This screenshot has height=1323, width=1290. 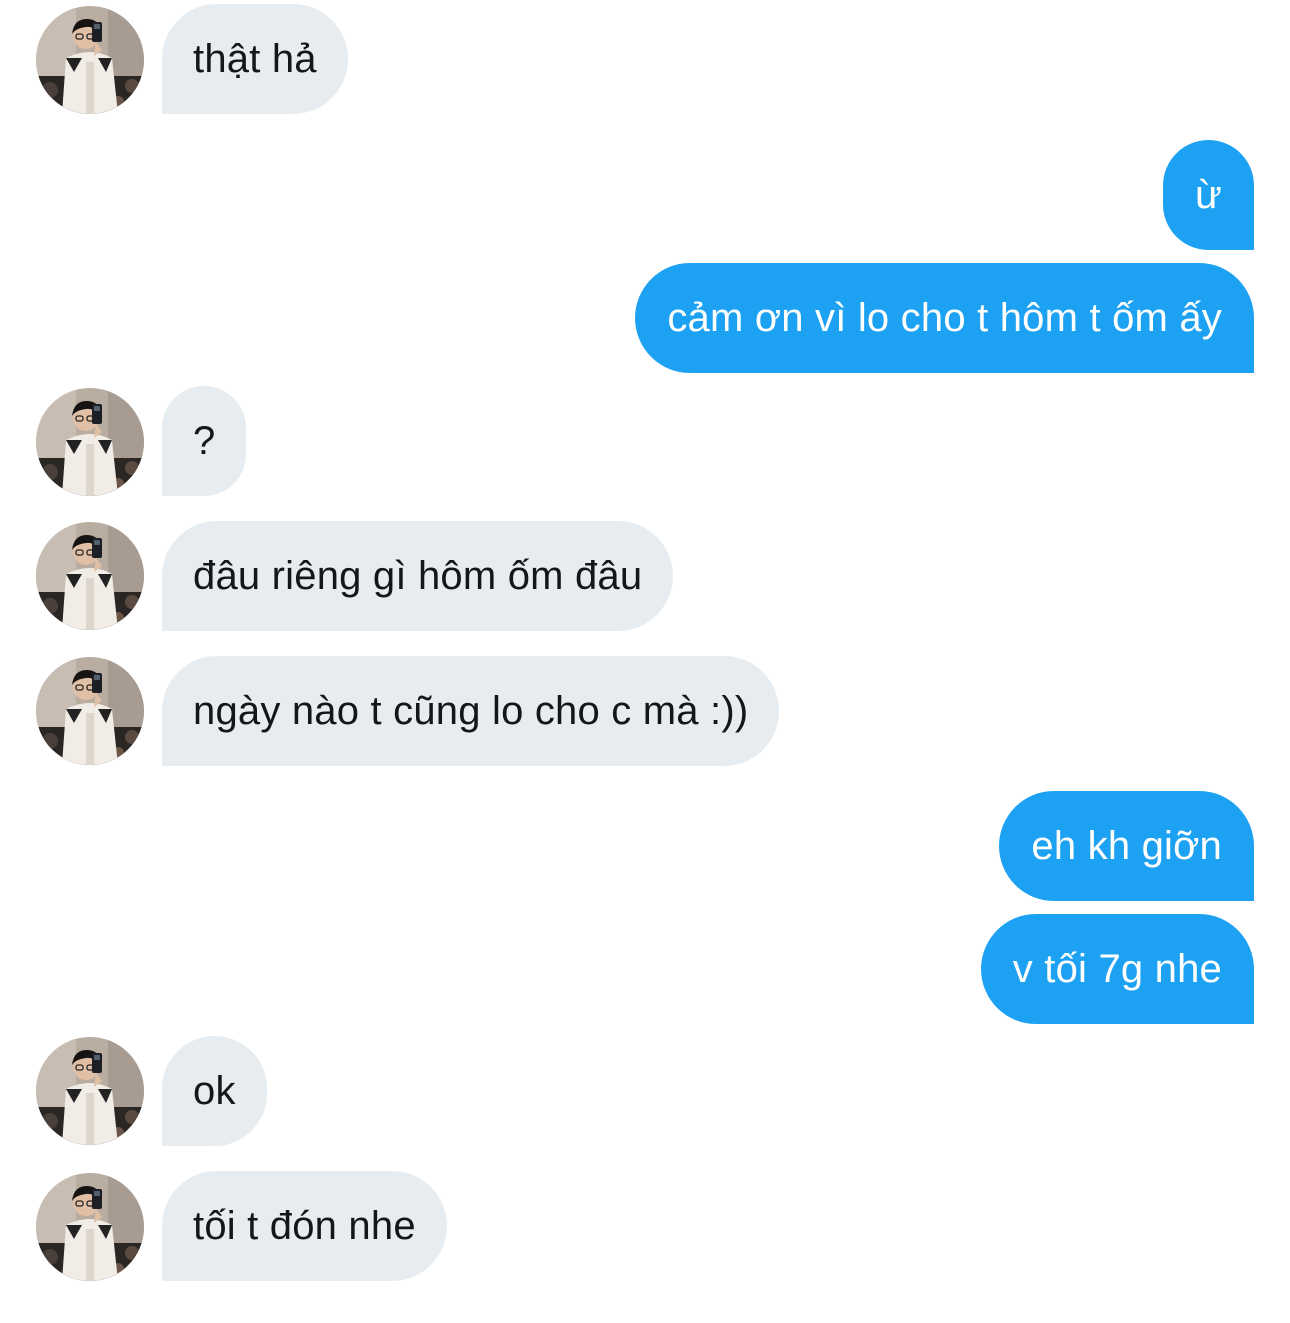 What do you see at coordinates (944, 318) in the screenshot?
I see `outgoing-message-bubble: cảm ơn vì lo cho t hôm t ốm ấy` at bounding box center [944, 318].